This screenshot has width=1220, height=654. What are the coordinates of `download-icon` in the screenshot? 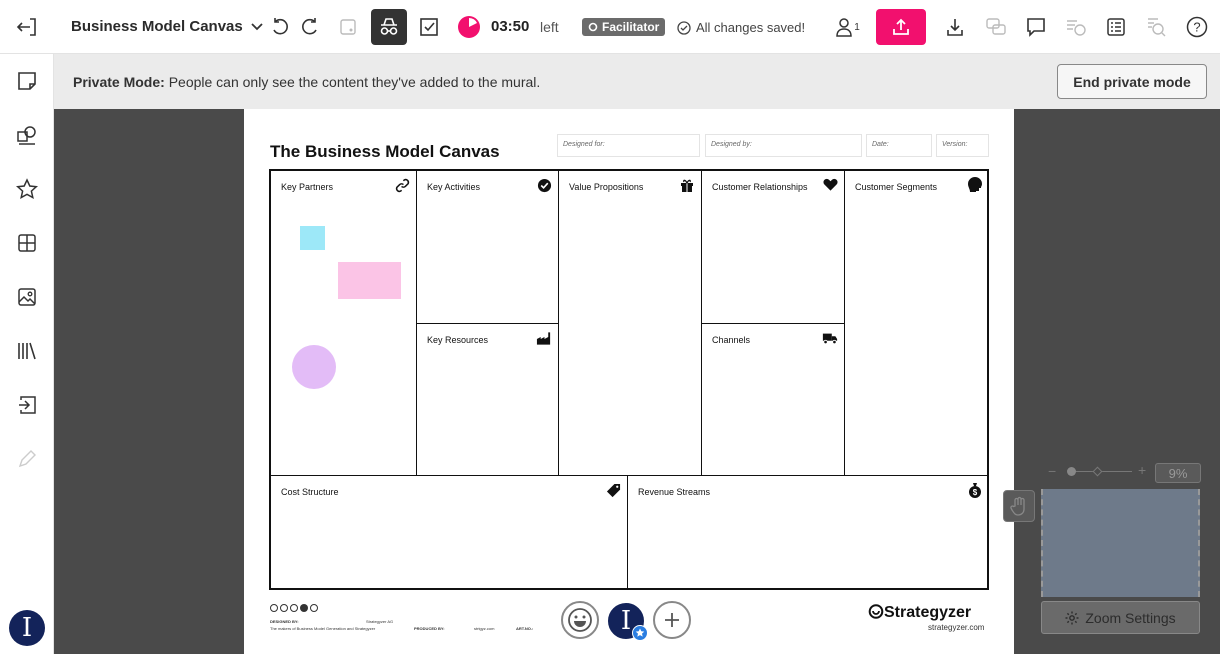 It's located at (955, 27).